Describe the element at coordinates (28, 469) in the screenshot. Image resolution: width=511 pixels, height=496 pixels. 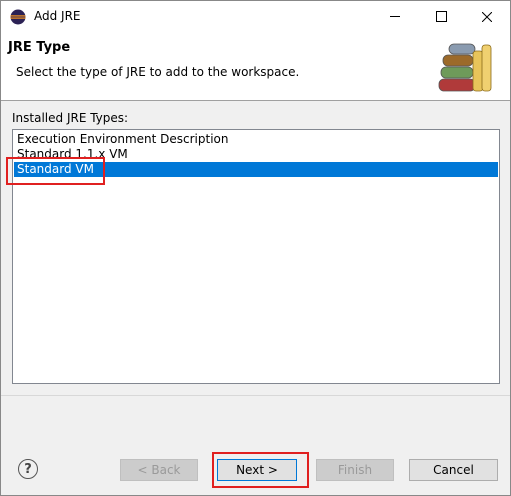
I see `help-icon: ?` at that location.